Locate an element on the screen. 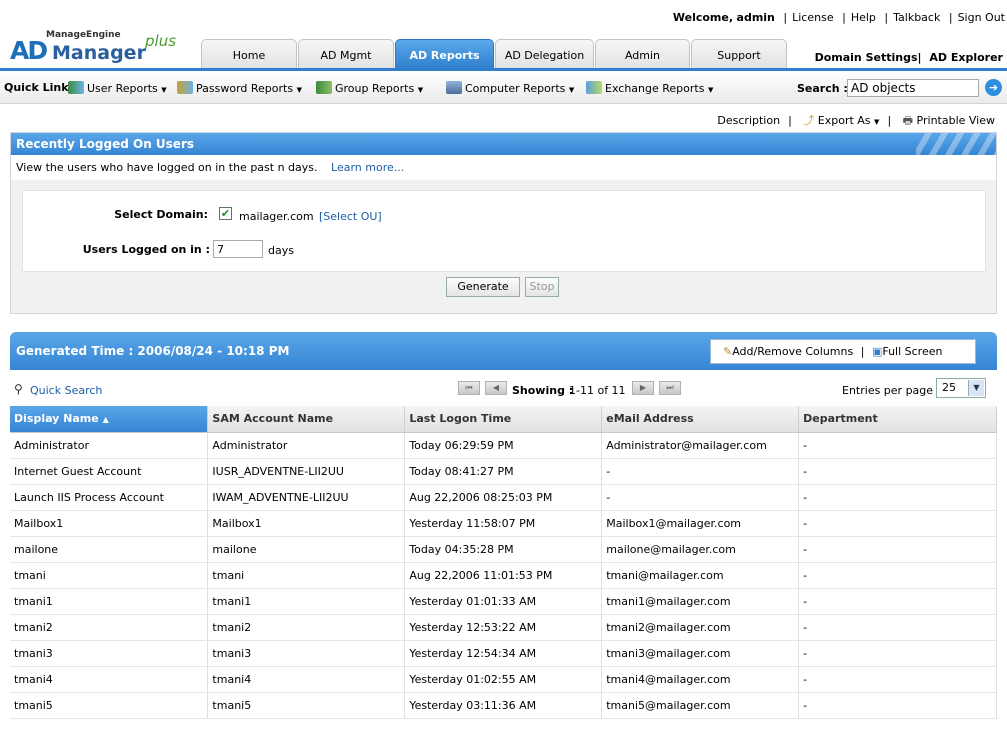 This screenshot has height=729, width=1007. cell-last-logon: Aug 22,2006 08:25:03 PM is located at coordinates (503, 497).